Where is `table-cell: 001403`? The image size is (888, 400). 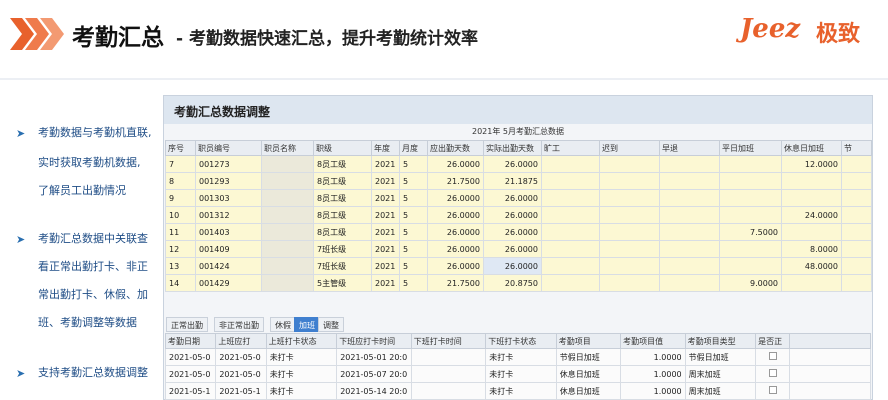
table-cell: 001403 is located at coordinates (228, 232).